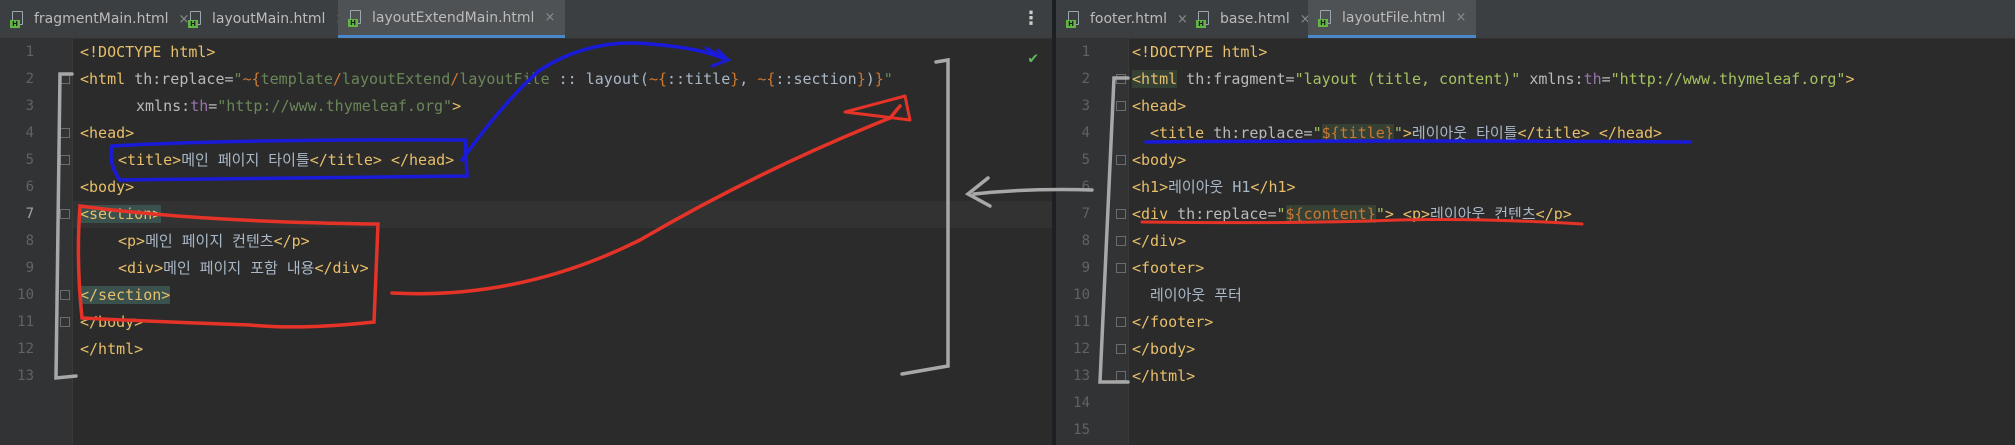  I want to click on tab-layout-main: H layoutMain.html ×, so click(267, 19).